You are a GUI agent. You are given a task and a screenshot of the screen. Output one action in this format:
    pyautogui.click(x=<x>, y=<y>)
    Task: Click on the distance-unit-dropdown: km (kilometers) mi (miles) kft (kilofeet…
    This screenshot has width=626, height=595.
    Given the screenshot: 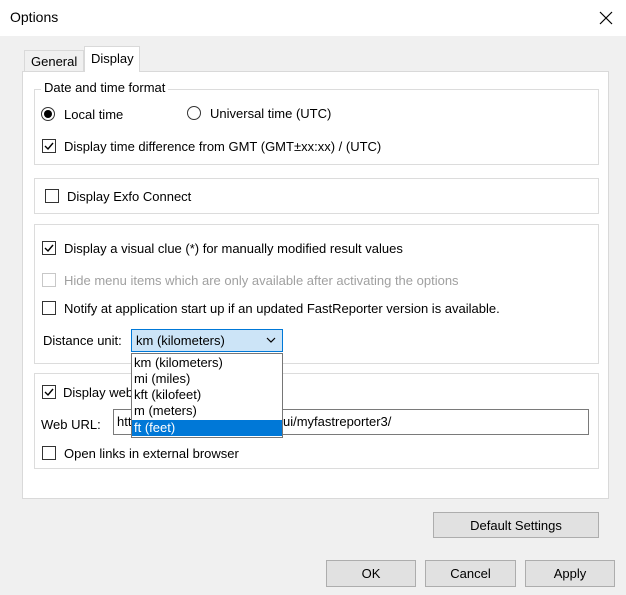 What is the action you would take?
    pyautogui.click(x=207, y=395)
    